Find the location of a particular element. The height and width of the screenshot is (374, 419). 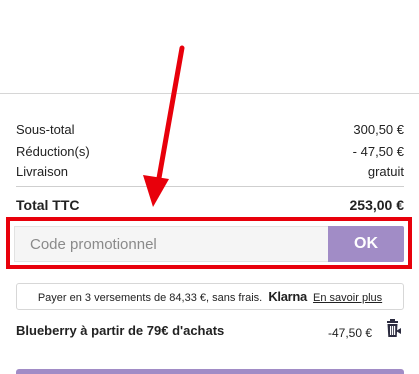

klarna-logo: Klarna is located at coordinates (287, 296).